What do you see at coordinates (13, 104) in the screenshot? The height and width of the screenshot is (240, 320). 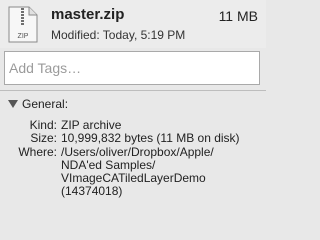 I see `disclosure-triangle-icon` at bounding box center [13, 104].